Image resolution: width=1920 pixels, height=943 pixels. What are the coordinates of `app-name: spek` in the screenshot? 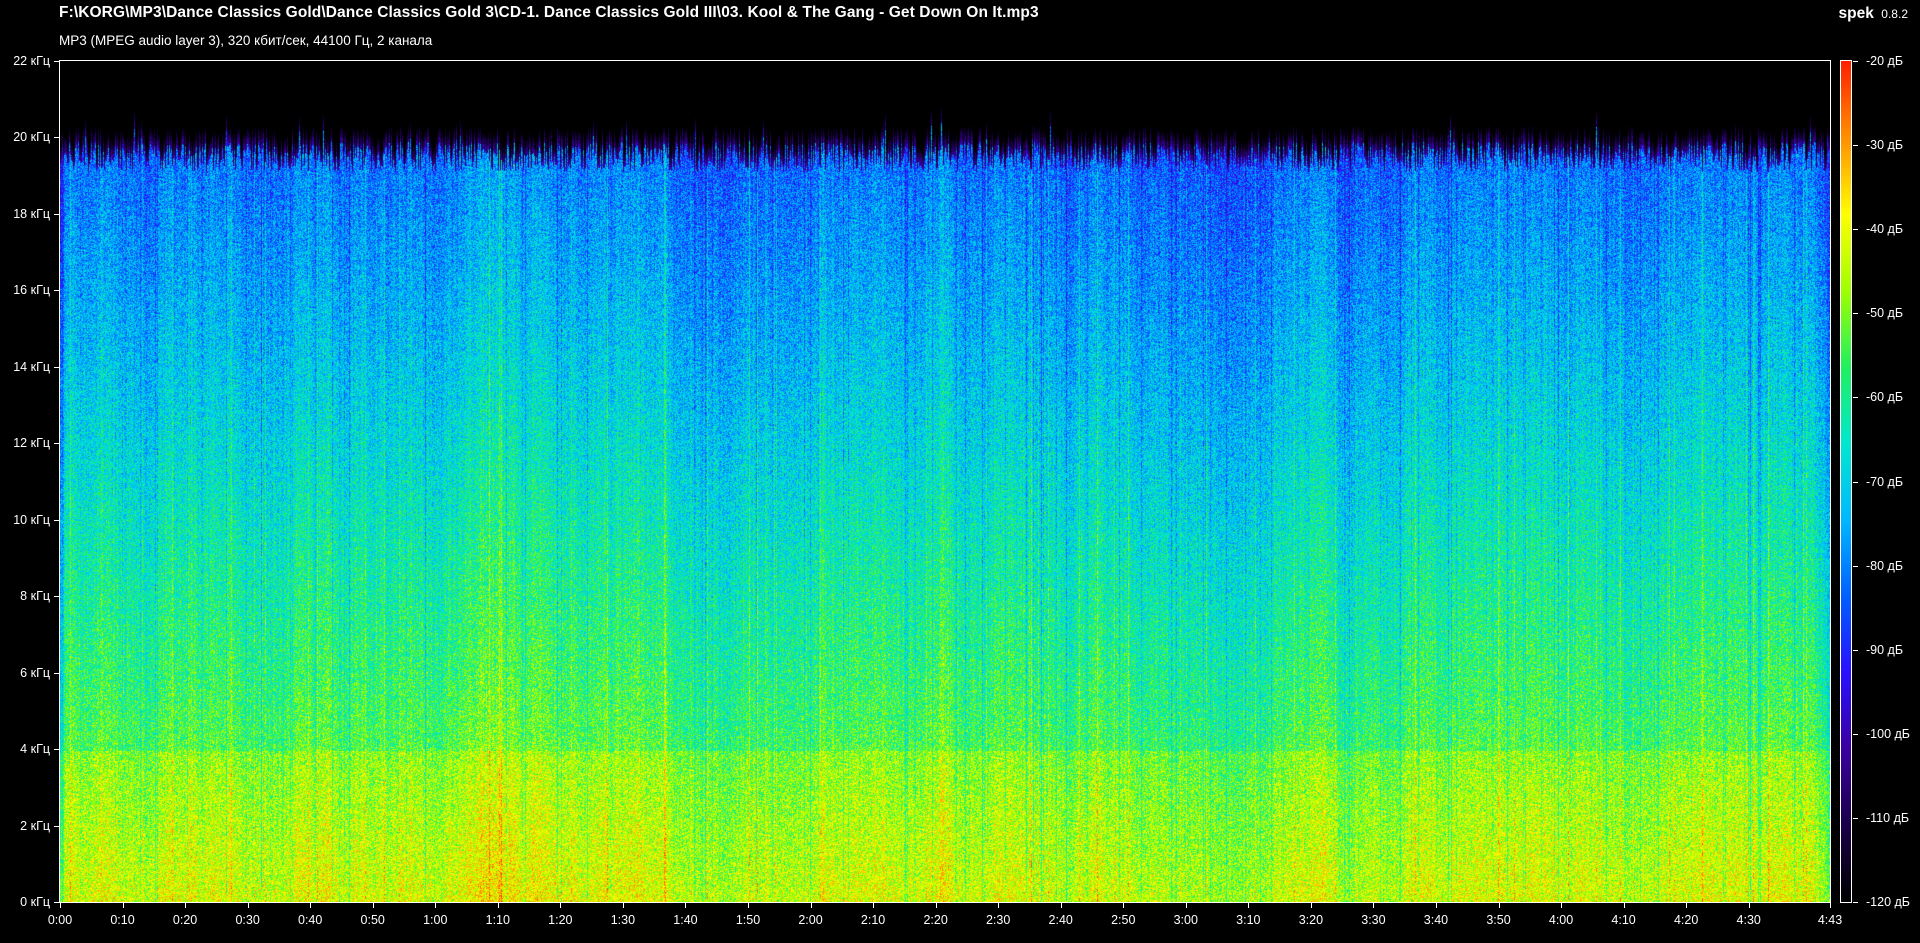 It's located at (1856, 13).